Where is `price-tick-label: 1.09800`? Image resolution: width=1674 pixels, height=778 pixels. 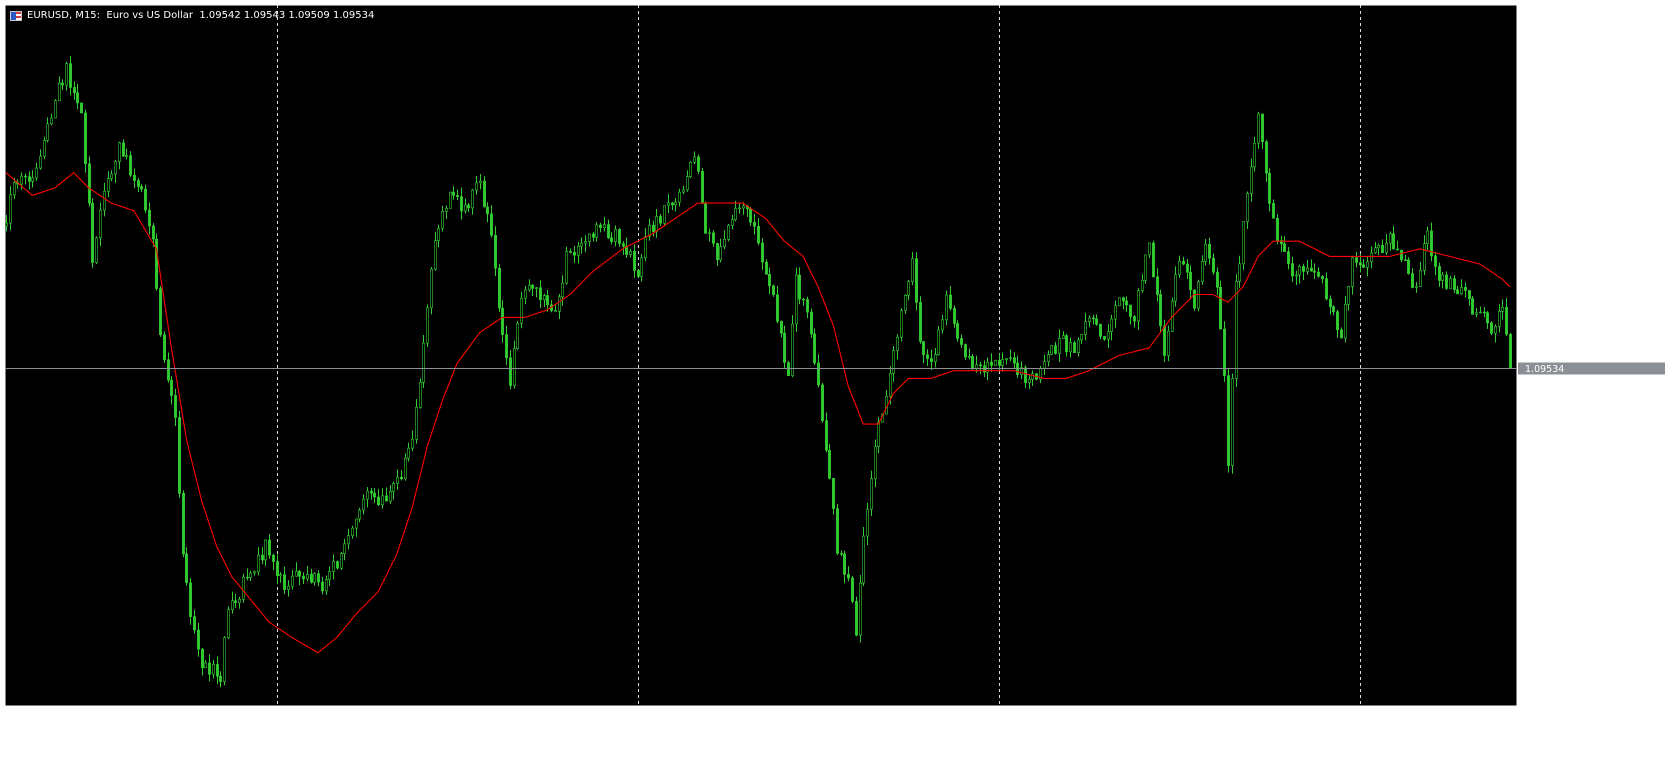
price-tick-label: 1.09800 is located at coordinates (1544, 166).